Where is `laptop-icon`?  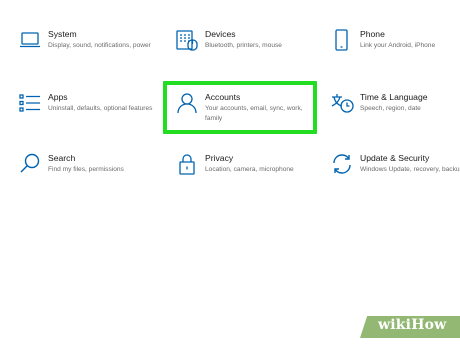 laptop-icon is located at coordinates (30, 40).